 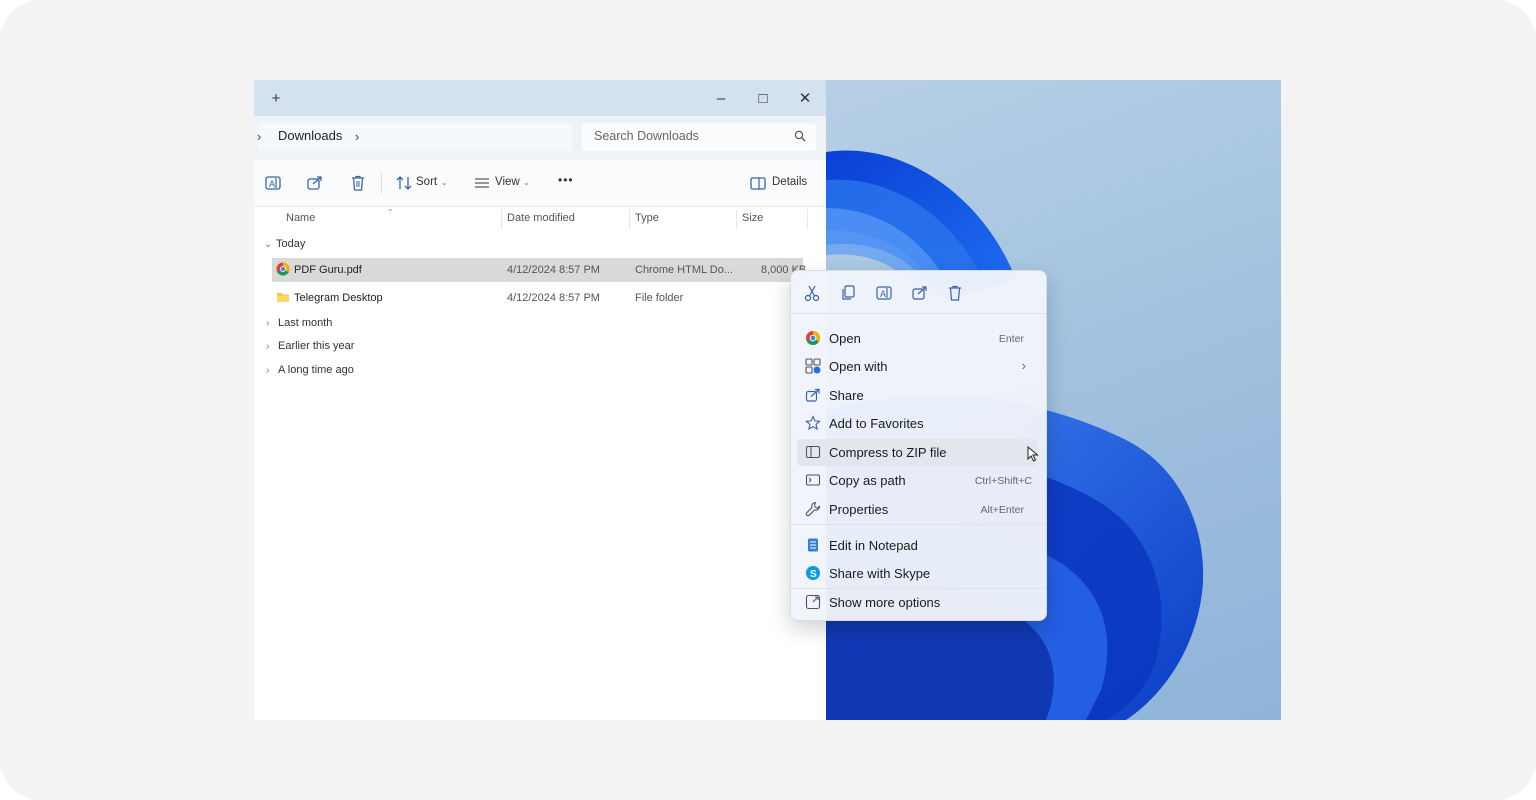 I want to click on sort-icon, so click(x=404, y=183).